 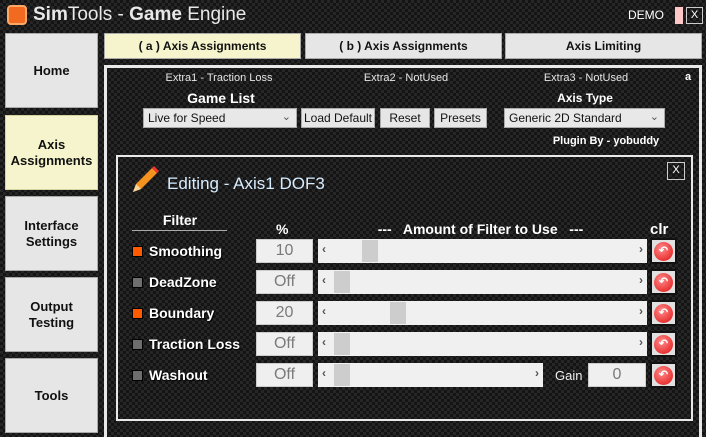 What do you see at coordinates (403, 46) in the screenshot?
I see `tab-b-axis-assignments: ( b ) Axis Assignments` at bounding box center [403, 46].